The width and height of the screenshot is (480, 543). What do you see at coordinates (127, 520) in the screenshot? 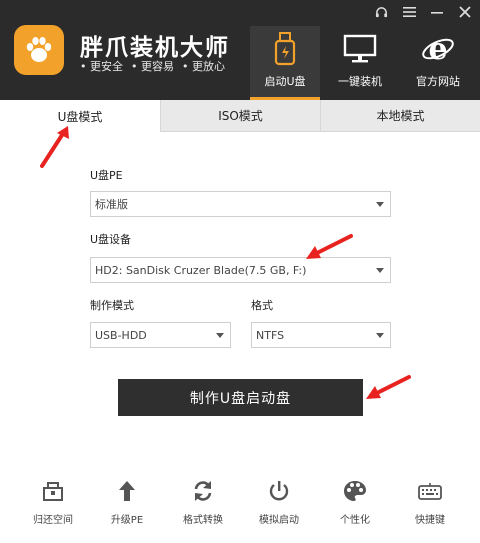
I see `tool-label: 升级PE` at bounding box center [127, 520].